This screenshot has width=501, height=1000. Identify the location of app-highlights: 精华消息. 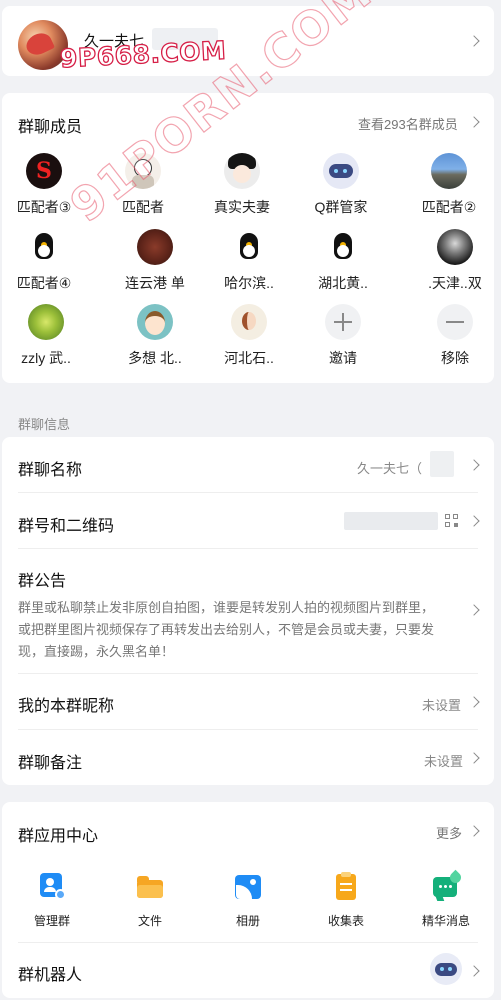
(446, 899).